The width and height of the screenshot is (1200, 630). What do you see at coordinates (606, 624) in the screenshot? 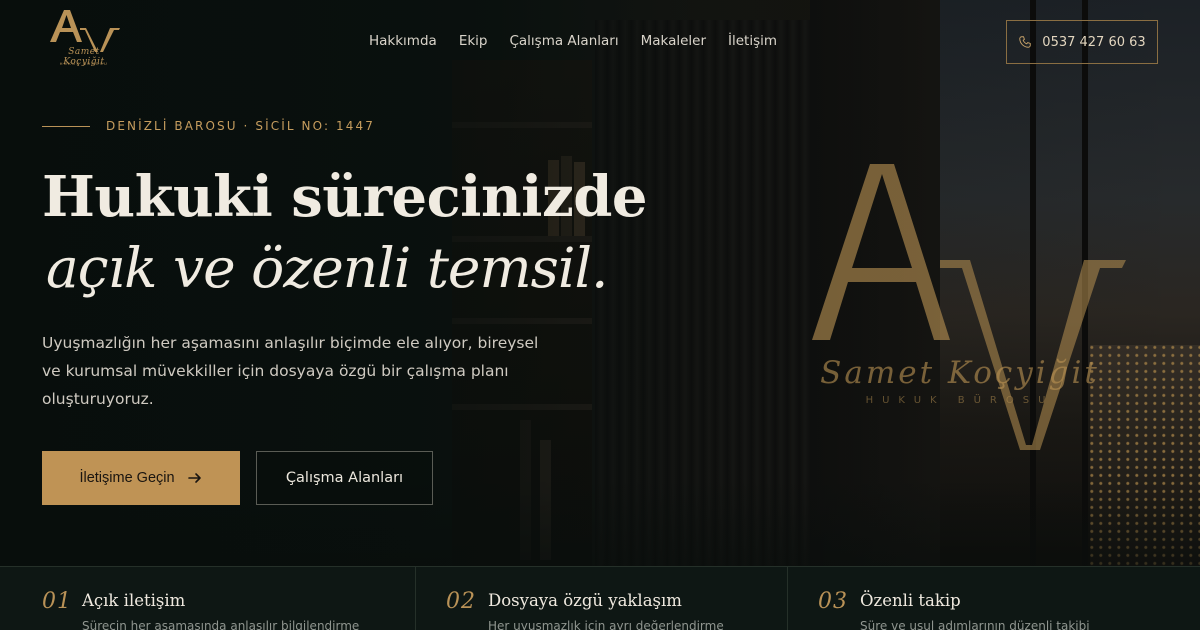
I see `feature-description: Her uyuşmazlık için ayrı değerlendirme` at bounding box center [606, 624].